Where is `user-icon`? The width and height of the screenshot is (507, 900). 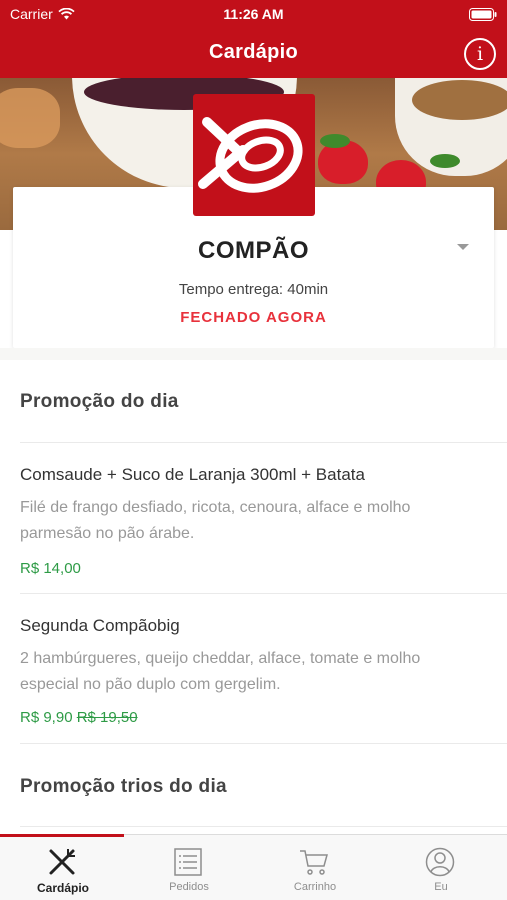 user-icon is located at coordinates (440, 862).